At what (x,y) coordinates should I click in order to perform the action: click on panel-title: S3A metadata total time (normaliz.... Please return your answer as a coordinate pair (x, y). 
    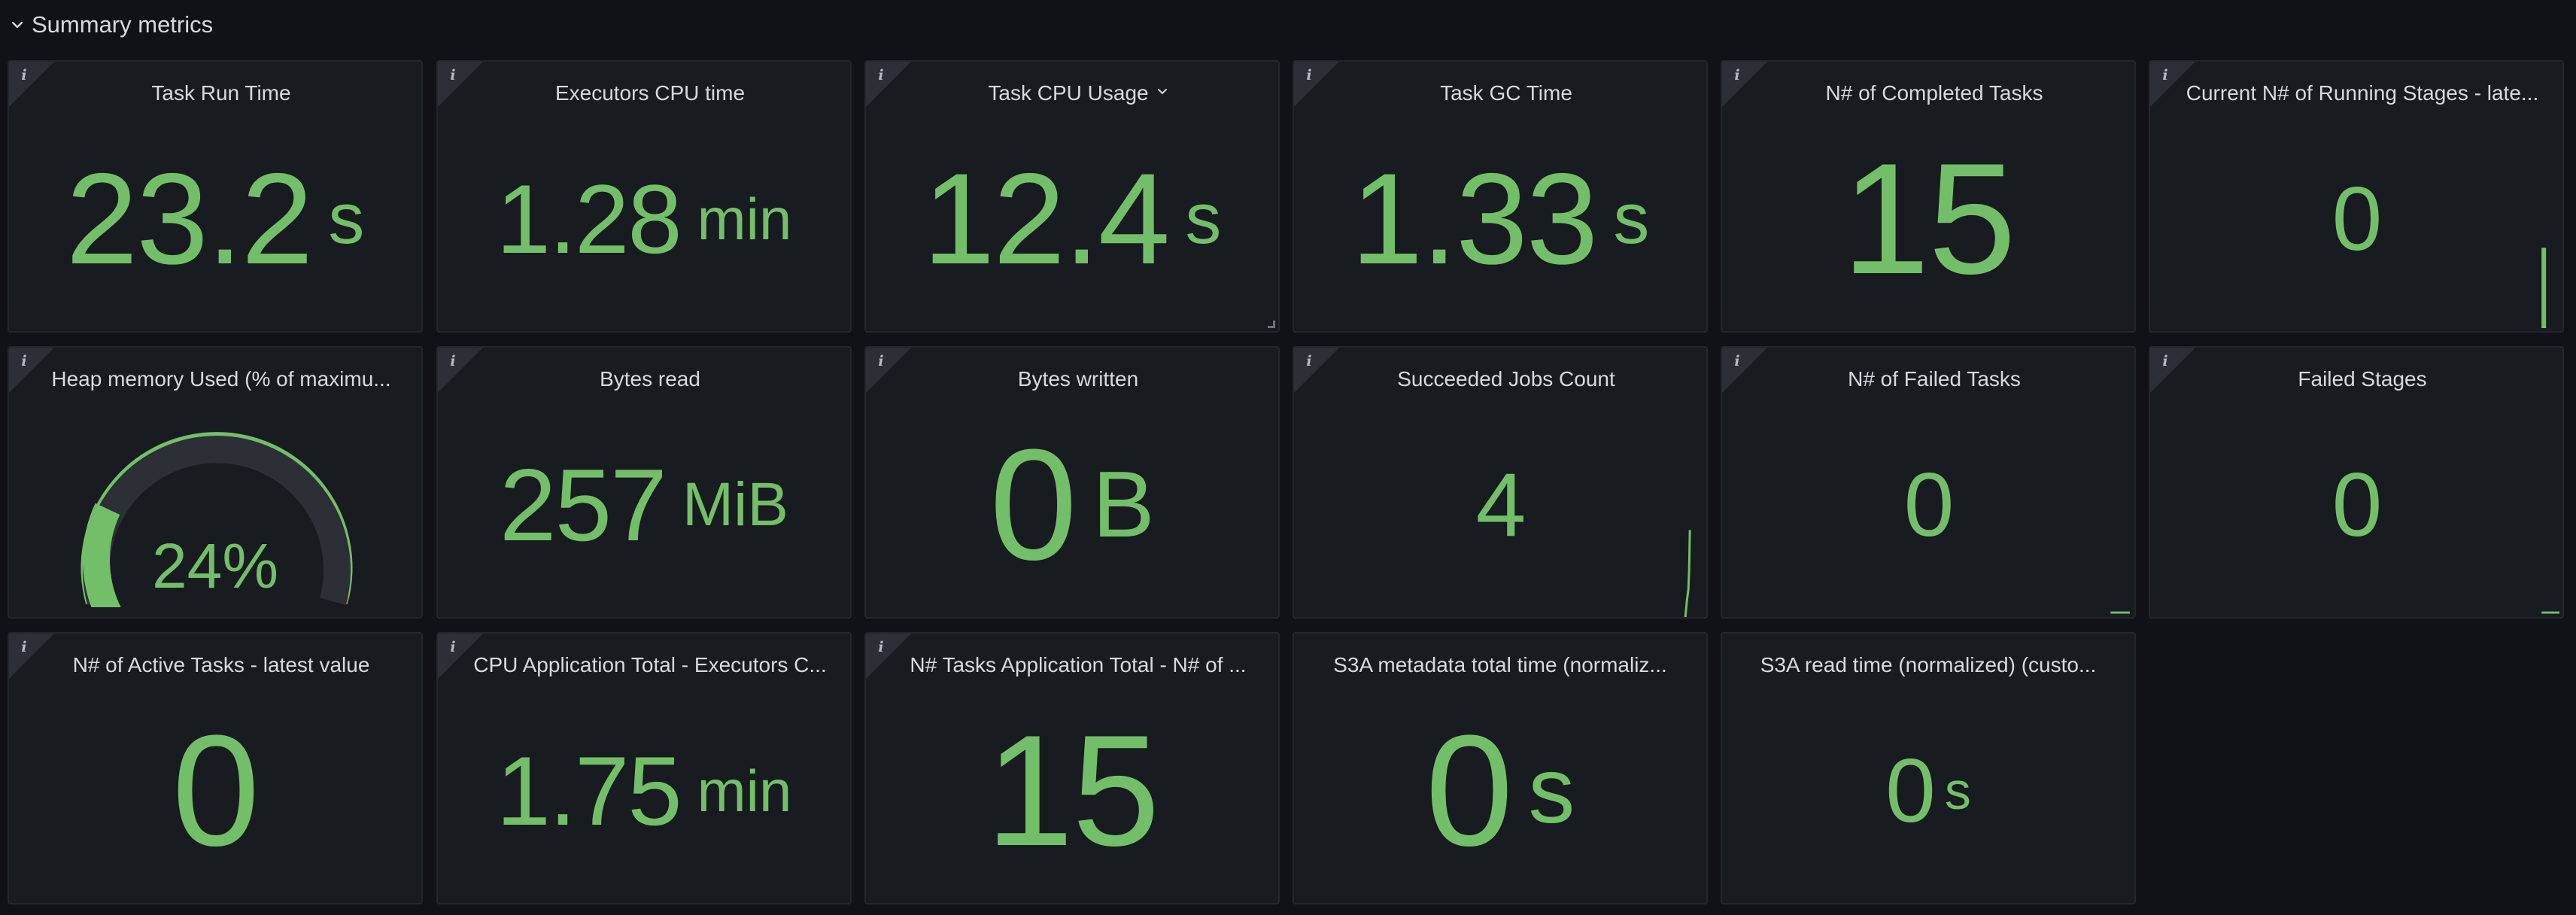
    Looking at the image, I should click on (1500, 665).